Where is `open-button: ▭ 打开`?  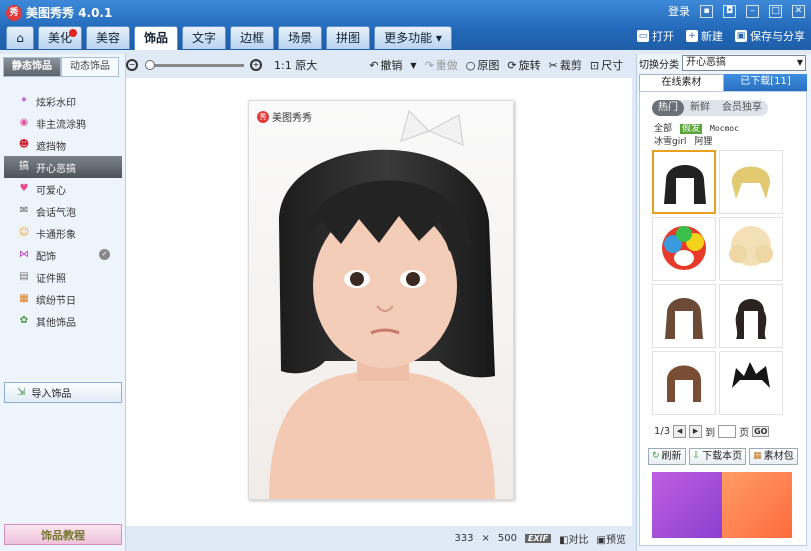
open-button: ▭ 打开 is located at coordinates (655, 36).